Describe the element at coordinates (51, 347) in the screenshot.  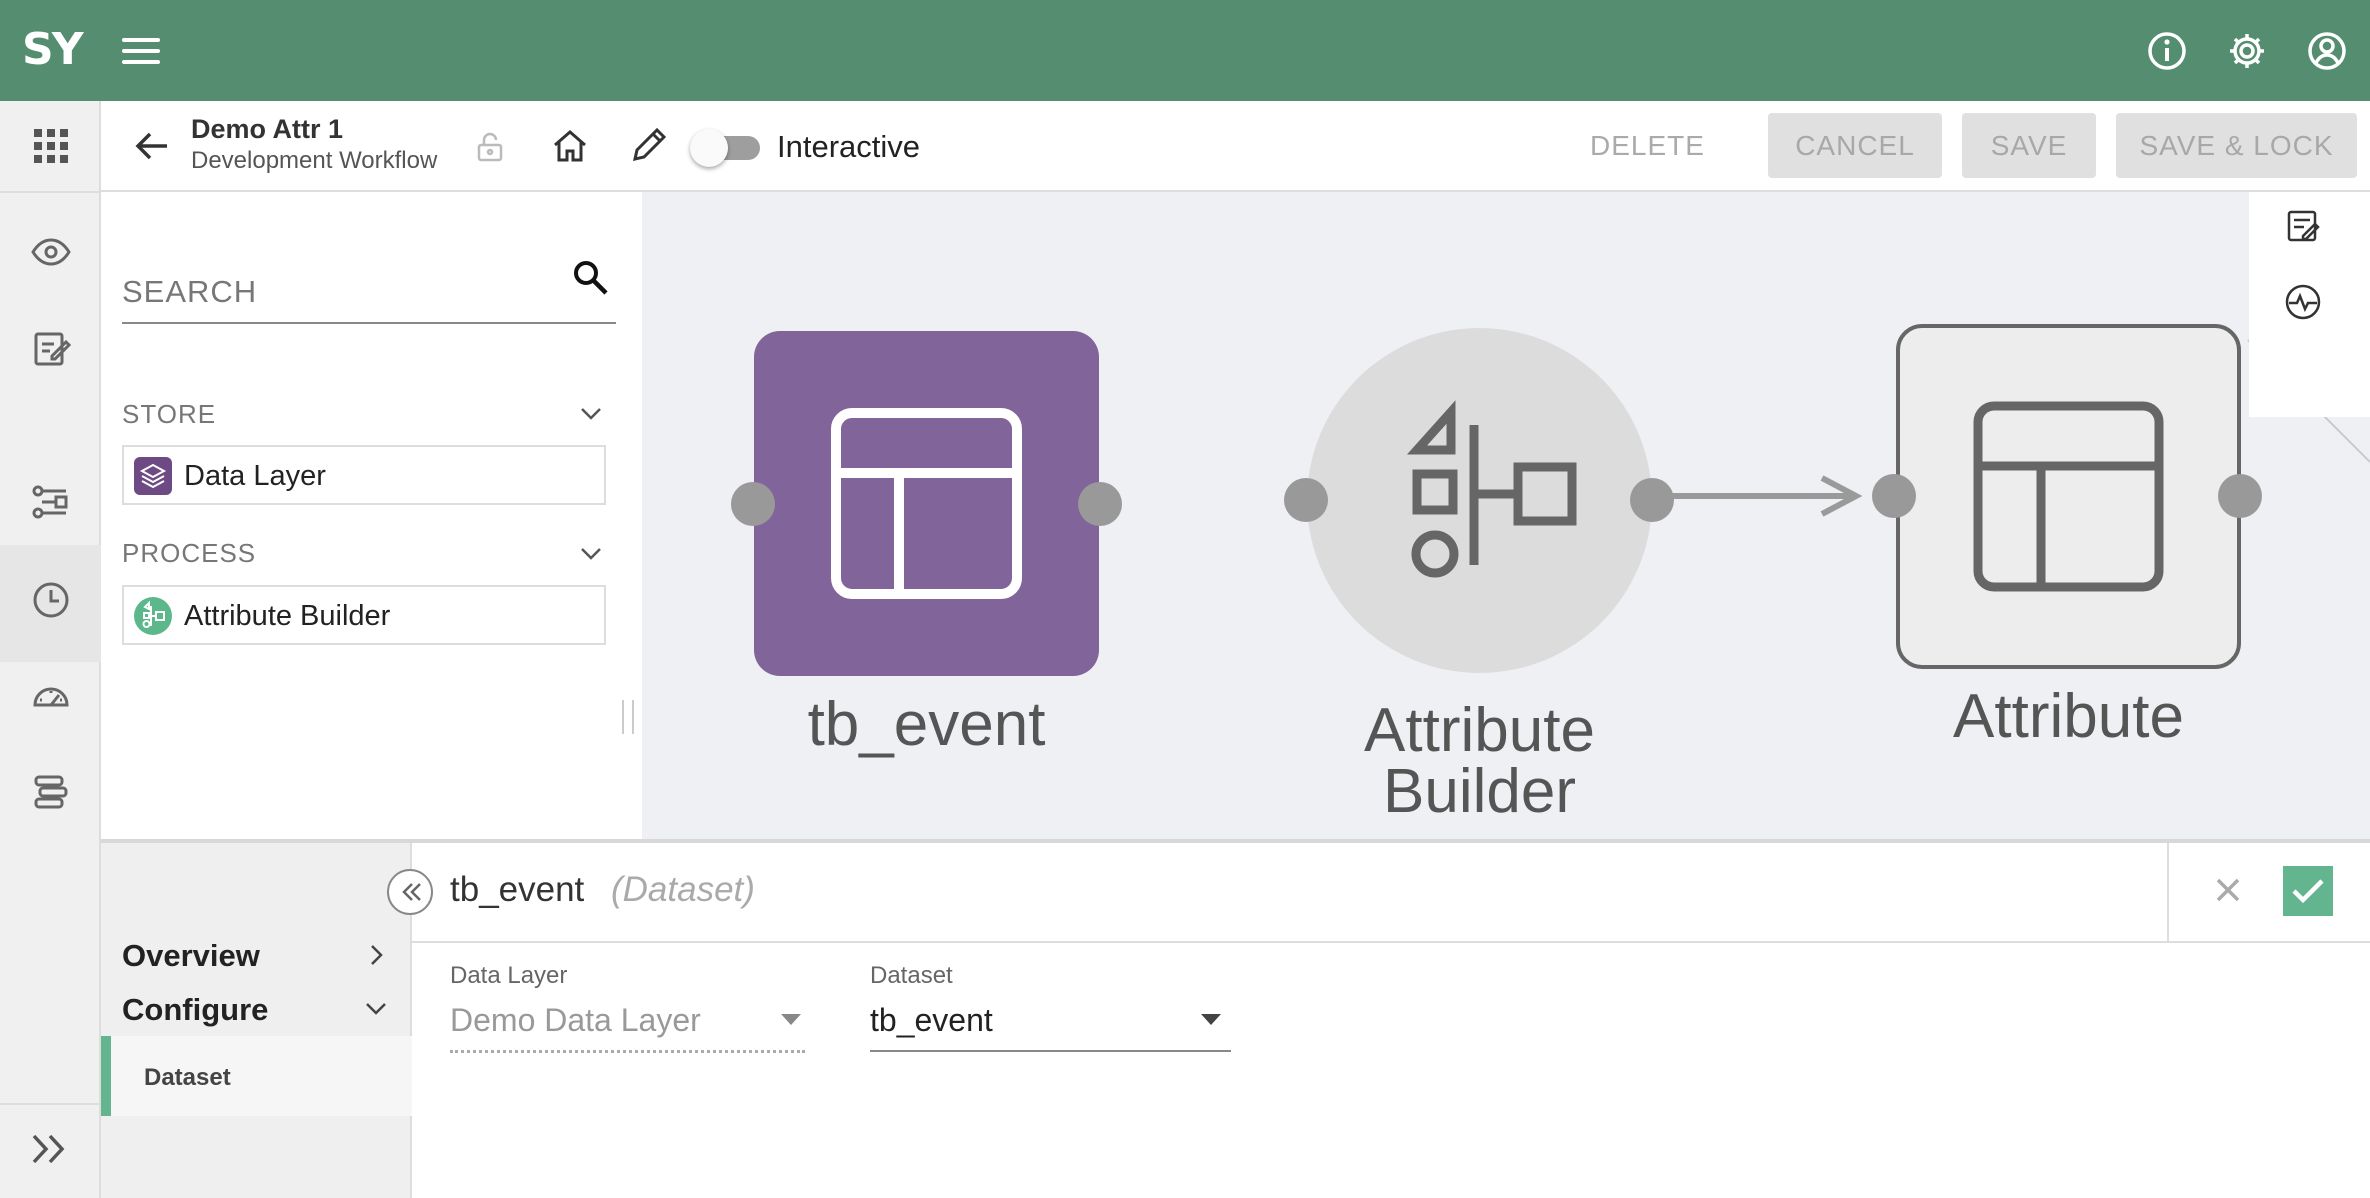
I see `edit-note-icon` at that location.